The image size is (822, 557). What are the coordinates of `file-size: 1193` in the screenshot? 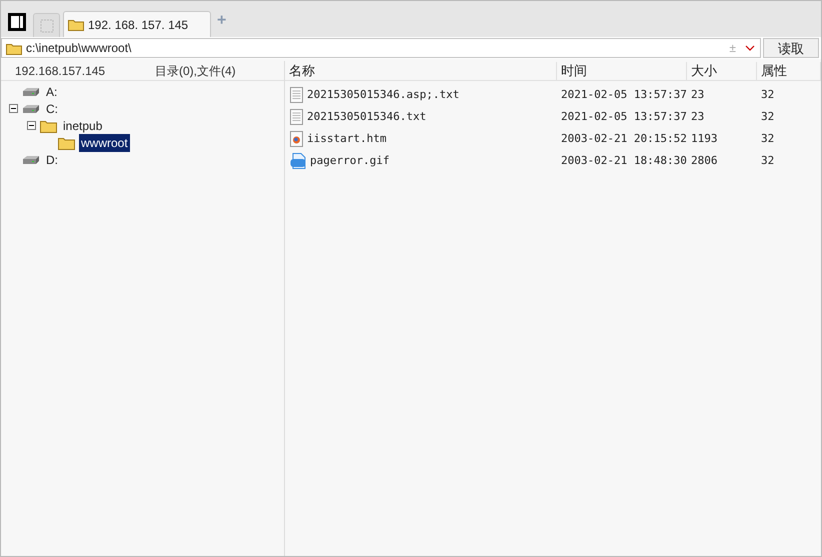 It's located at (704, 138).